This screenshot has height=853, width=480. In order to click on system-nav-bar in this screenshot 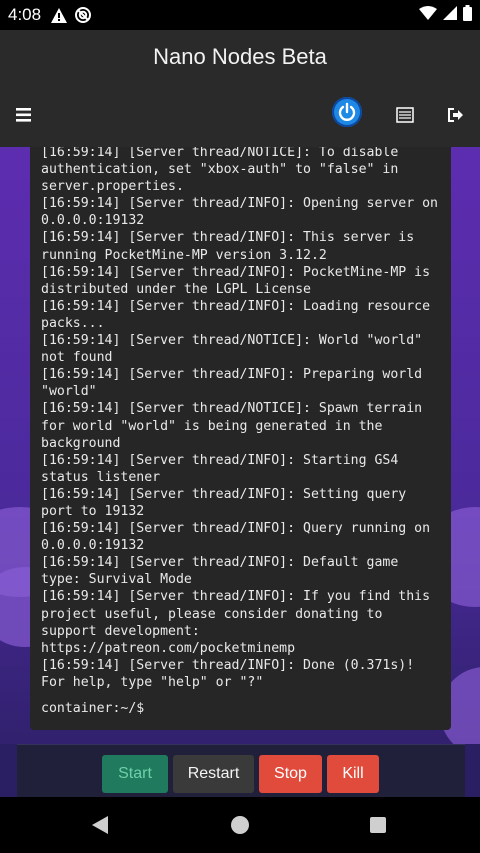, I will do `click(240, 825)`.